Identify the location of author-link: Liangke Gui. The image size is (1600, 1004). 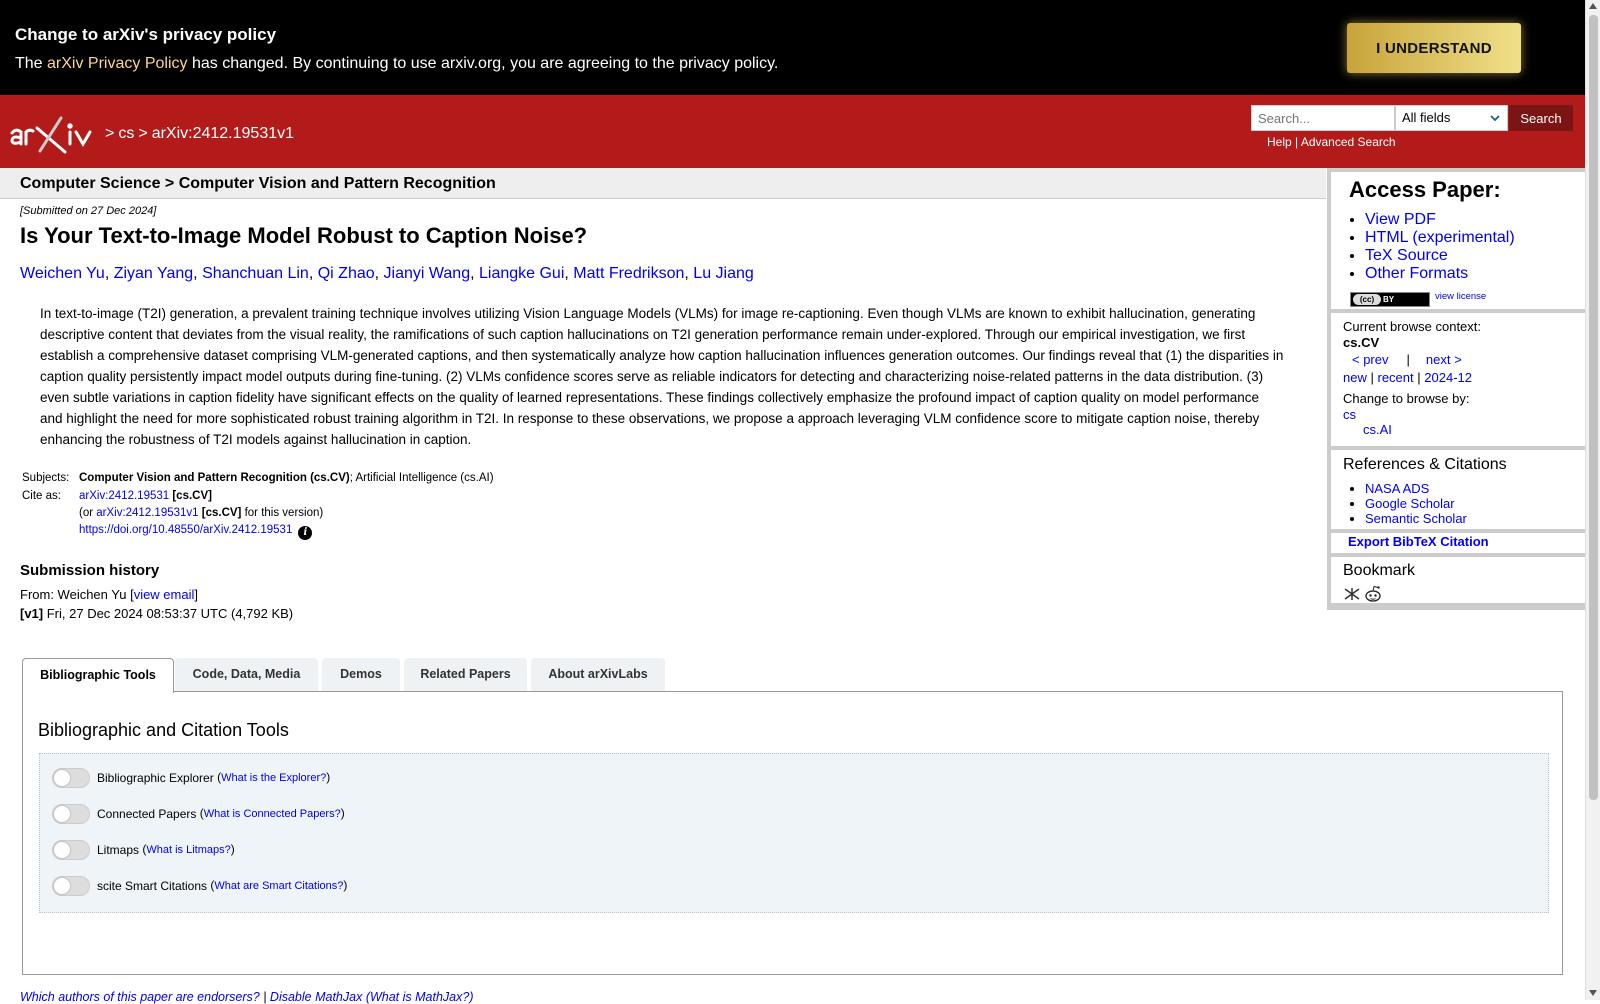
(521, 273).